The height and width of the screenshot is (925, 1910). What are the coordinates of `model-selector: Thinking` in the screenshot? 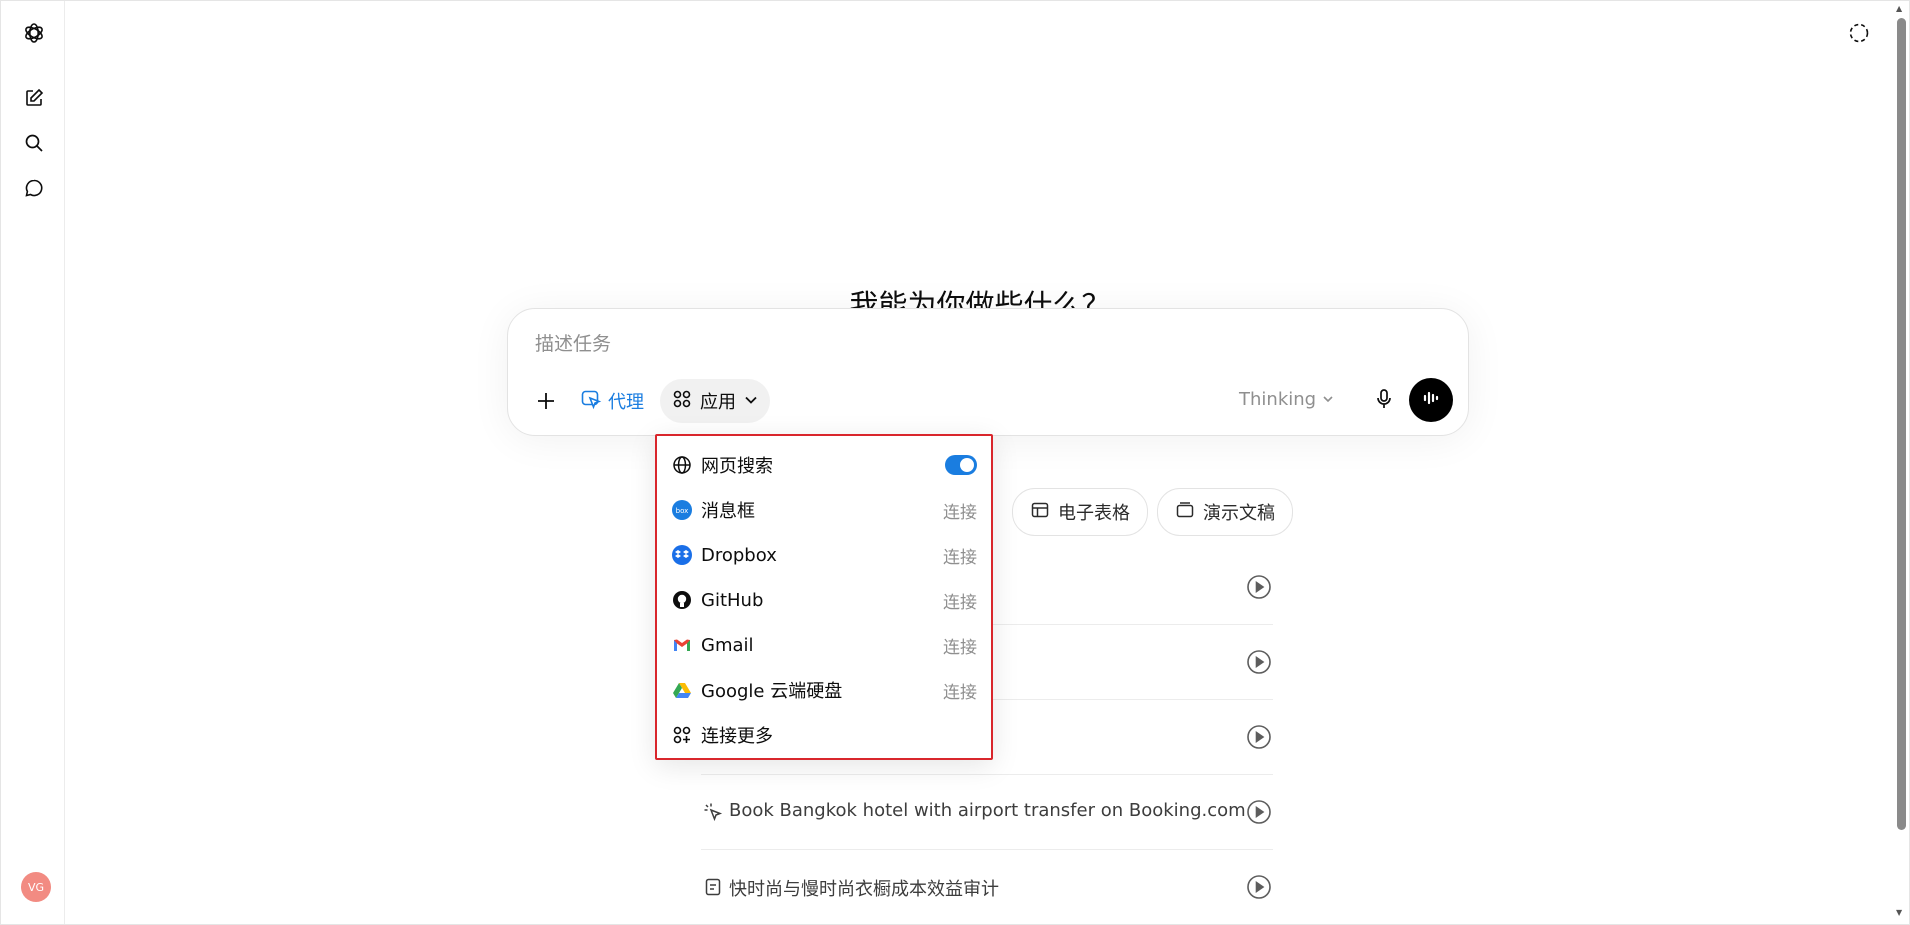 It's located at (1286, 399).